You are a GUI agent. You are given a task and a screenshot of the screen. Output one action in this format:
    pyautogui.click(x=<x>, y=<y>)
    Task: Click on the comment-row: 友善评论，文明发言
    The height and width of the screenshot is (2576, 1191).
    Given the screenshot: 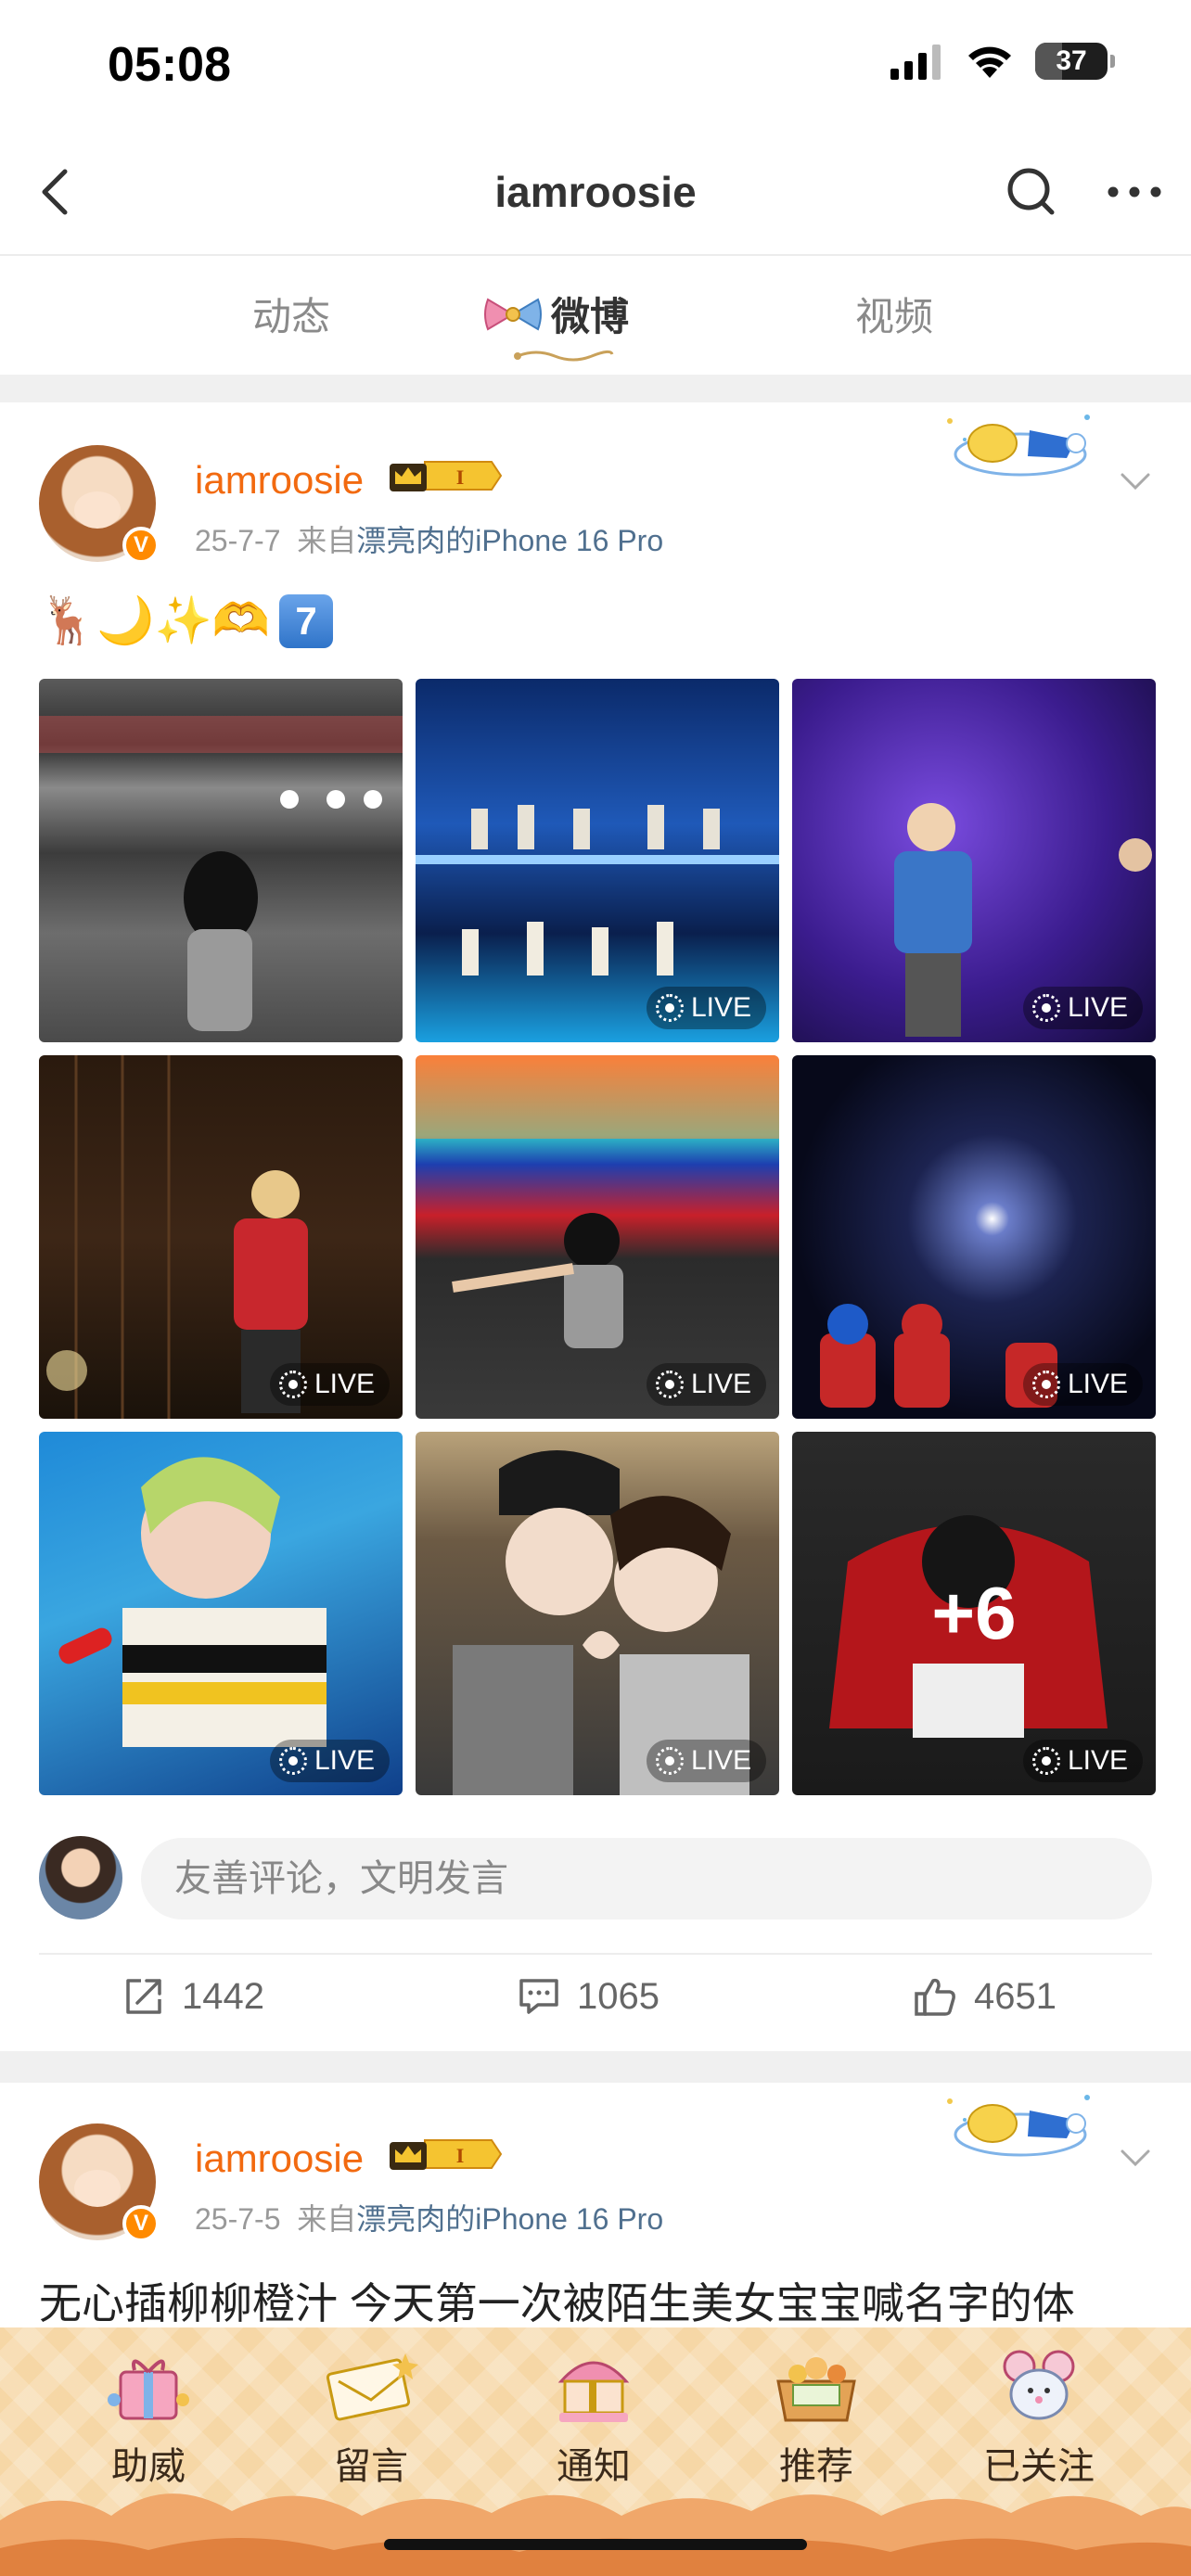 What is the action you would take?
    pyautogui.click(x=595, y=1879)
    